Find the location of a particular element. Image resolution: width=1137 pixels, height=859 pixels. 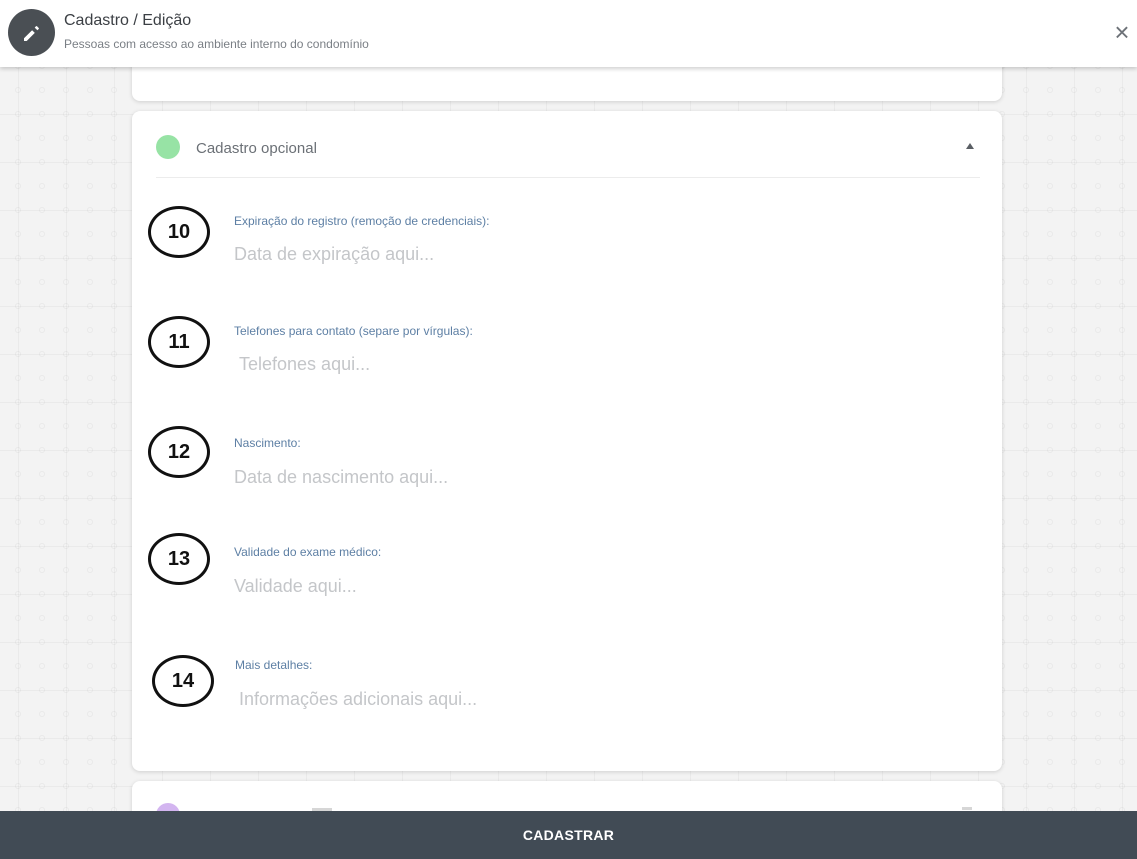

birthdate-input is located at coordinates (534, 477).